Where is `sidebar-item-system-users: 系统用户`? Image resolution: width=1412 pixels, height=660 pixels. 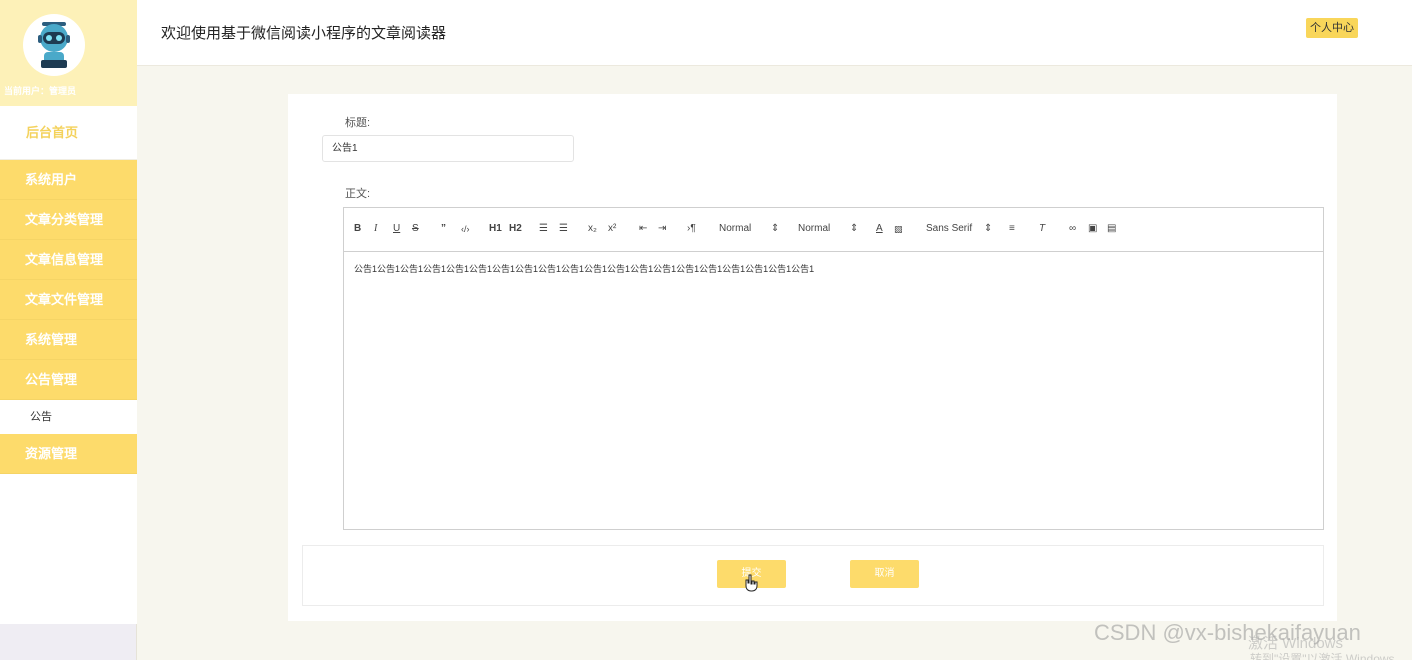 sidebar-item-system-users: 系统用户 is located at coordinates (68, 180).